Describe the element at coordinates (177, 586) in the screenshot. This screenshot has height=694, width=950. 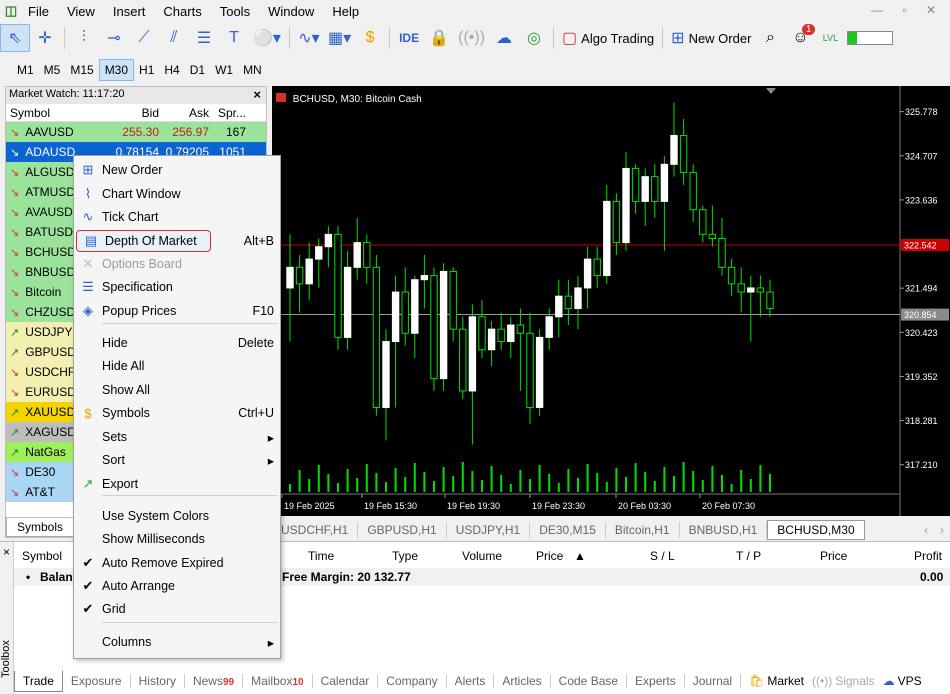
I see `menu-item-auto-arrange: ✔ Auto Arrange` at that location.